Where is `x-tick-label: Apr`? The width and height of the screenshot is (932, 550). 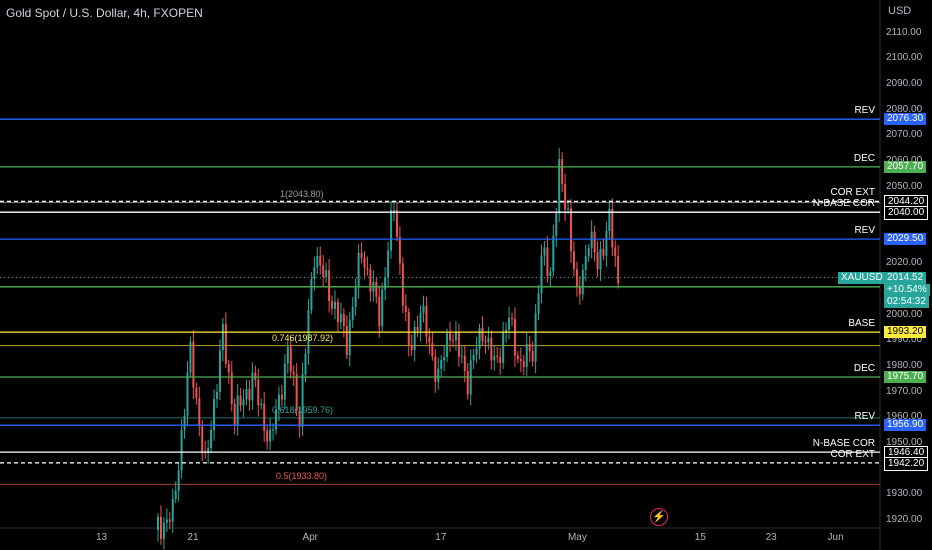 x-tick-label: Apr is located at coordinates (310, 537).